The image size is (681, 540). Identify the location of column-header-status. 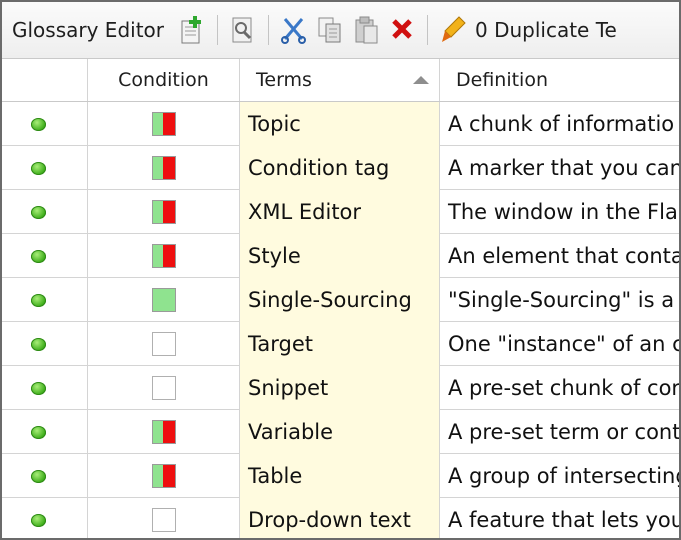
(45, 80).